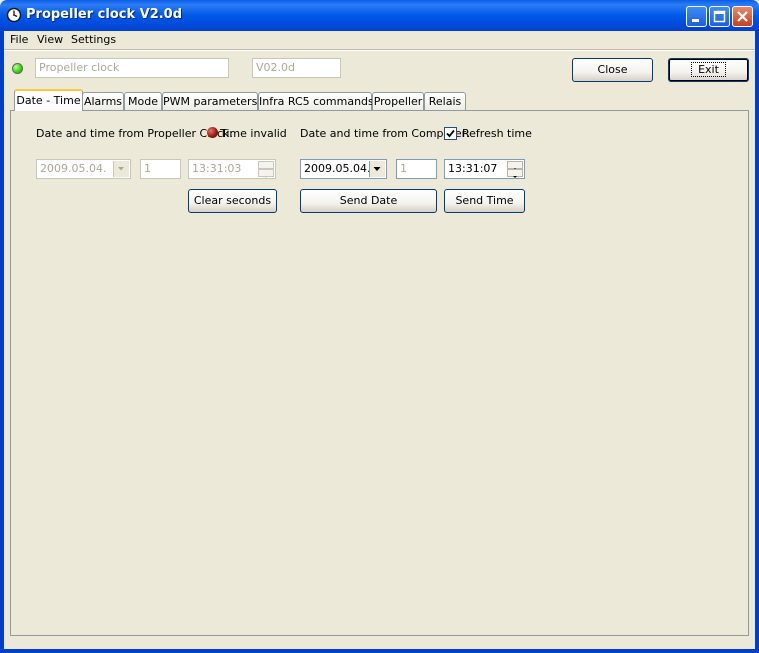 This screenshot has width=759, height=653. I want to click on refresh-time-label: Refresh time, so click(497, 133).